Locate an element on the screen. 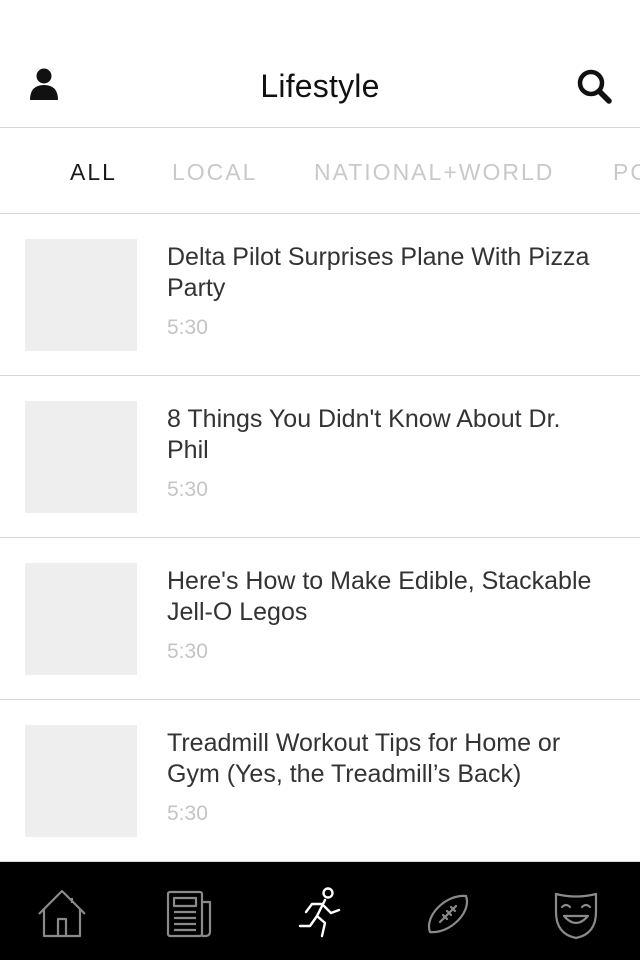 The width and height of the screenshot is (640, 960). theater-mask-icon is located at coordinates (576, 914).